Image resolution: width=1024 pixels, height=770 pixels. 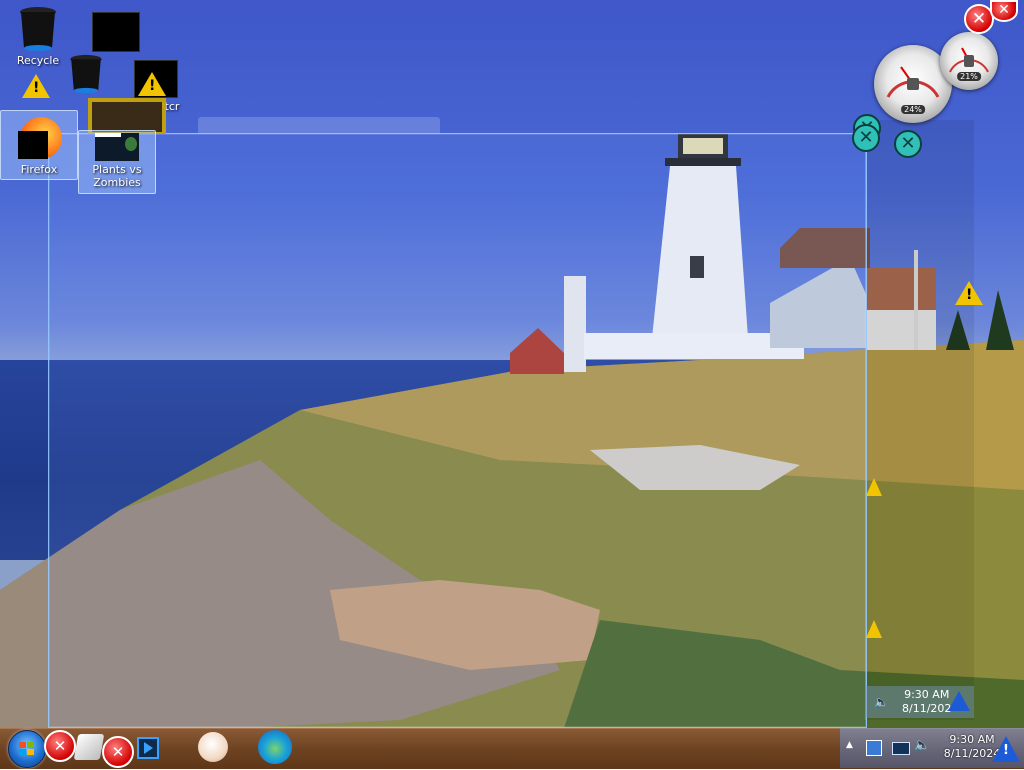 I want to click on windows-logo-icon, so click(x=26, y=748).